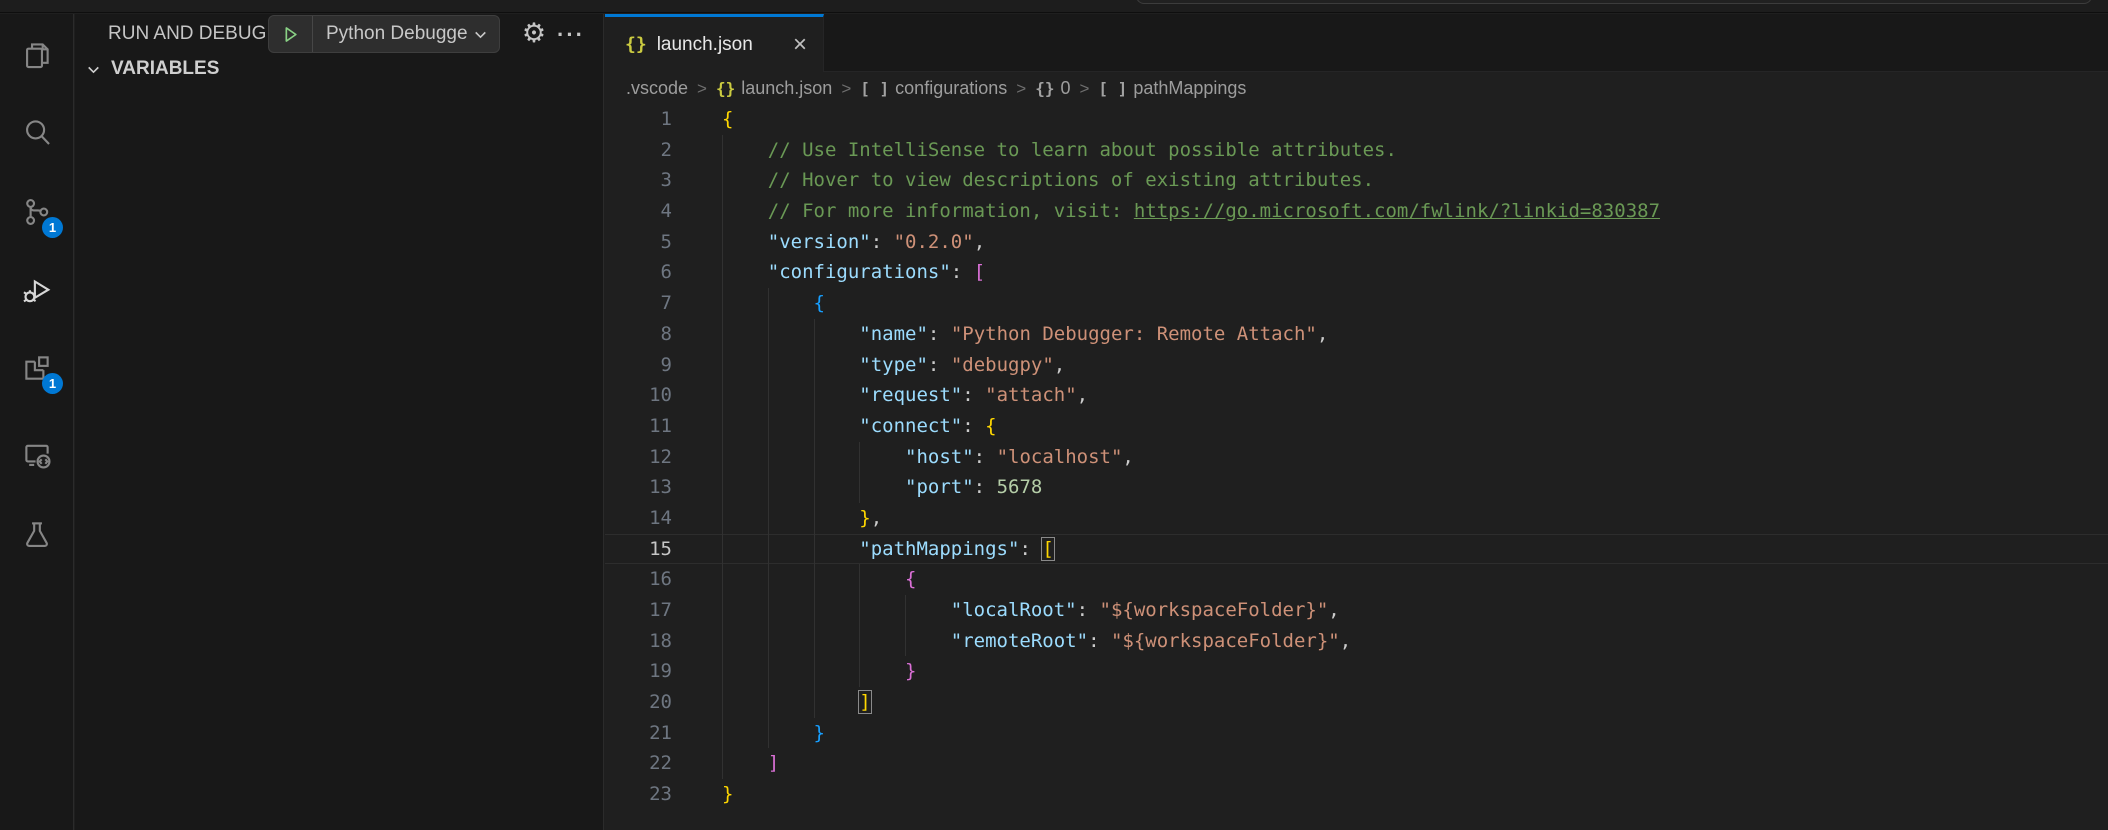  I want to click on chevron-down-icon, so click(480, 34).